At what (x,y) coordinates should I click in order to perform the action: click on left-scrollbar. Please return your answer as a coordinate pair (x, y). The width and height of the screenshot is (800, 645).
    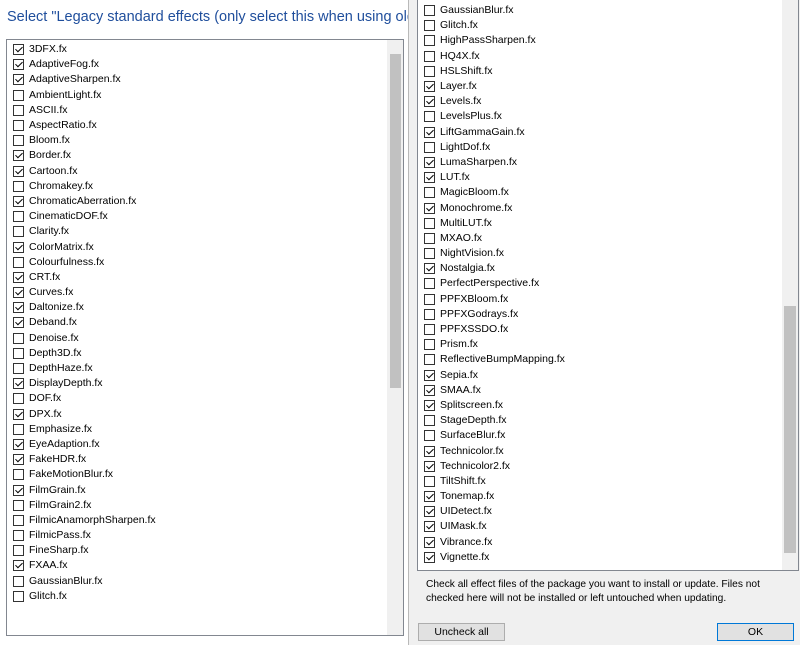
    Looking at the image, I should click on (395, 337).